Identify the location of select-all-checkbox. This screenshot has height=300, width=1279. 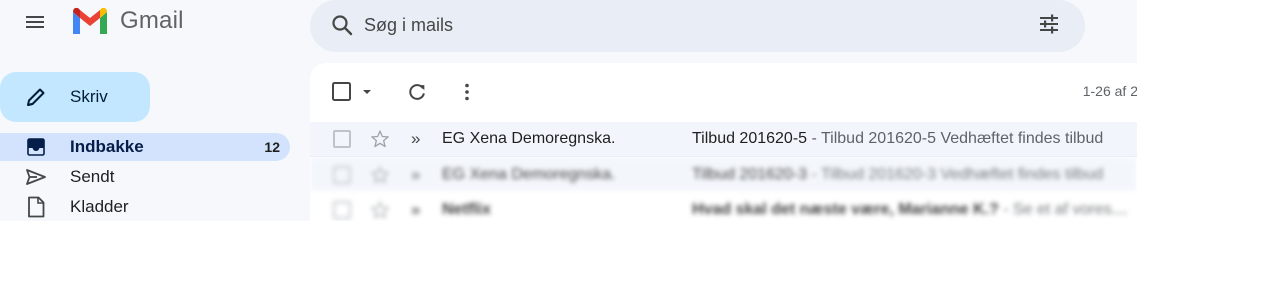
(352, 92).